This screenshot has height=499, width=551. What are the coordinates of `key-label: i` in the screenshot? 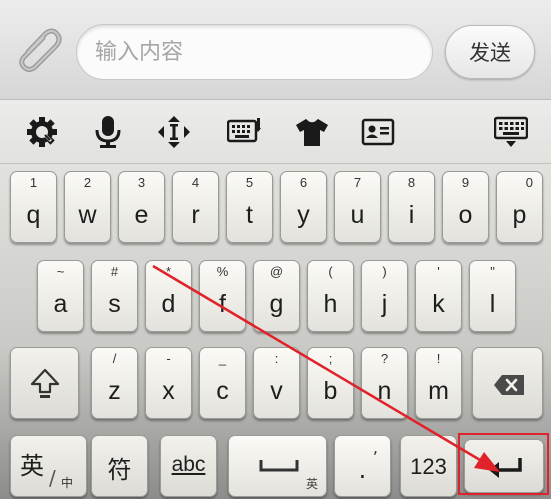 It's located at (411, 215).